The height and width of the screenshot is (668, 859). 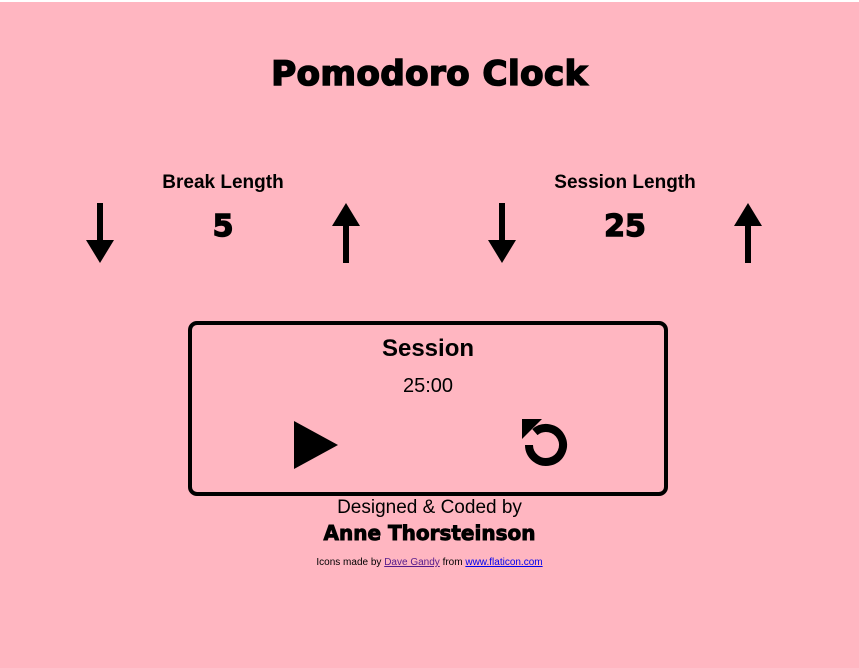 I want to click on dave-gandy-link: Dave Gandy, so click(x=412, y=562).